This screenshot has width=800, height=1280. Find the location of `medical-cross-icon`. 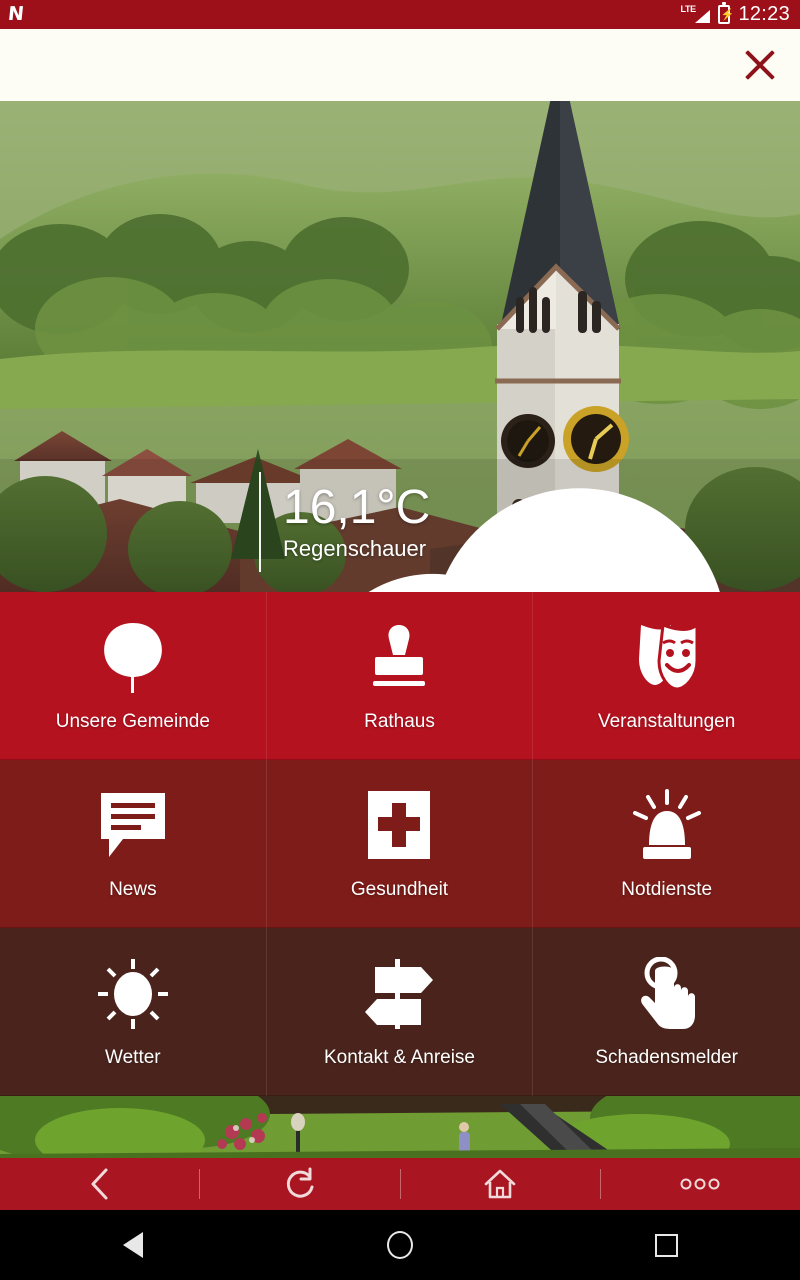

medical-cross-icon is located at coordinates (399, 826).